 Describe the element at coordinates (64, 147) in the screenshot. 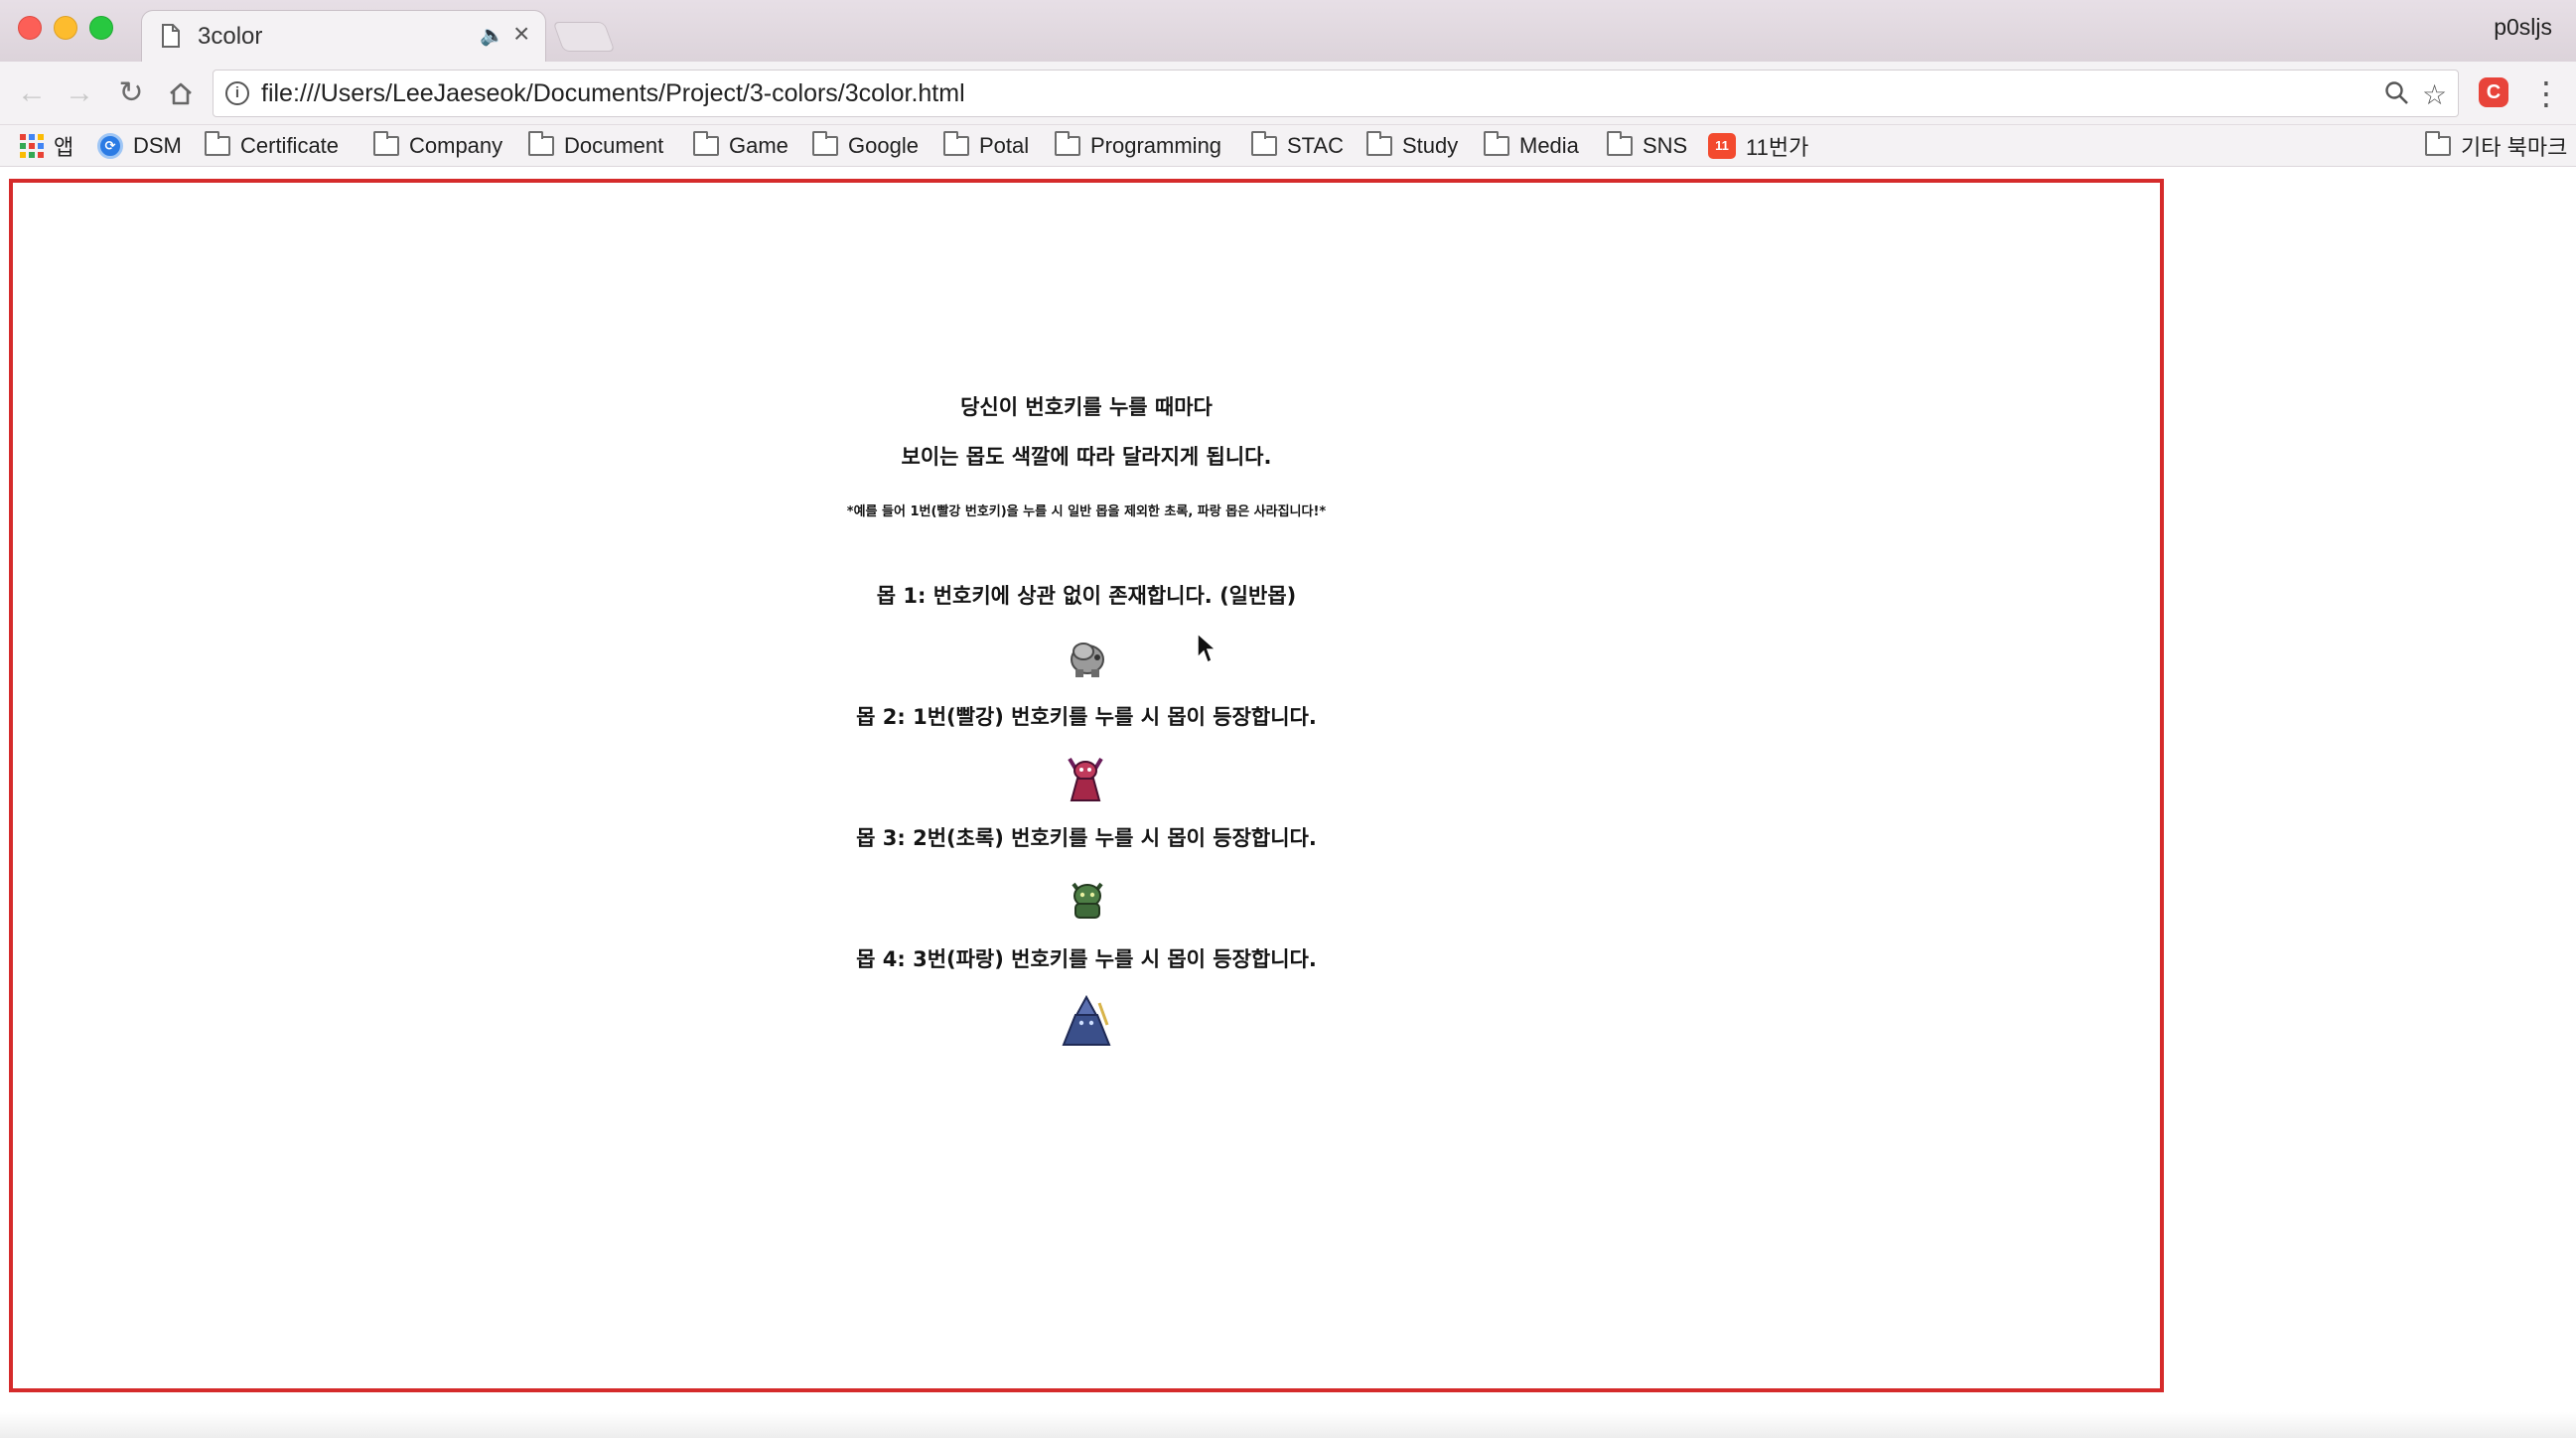

I see `bookmark-label: 앱` at that location.